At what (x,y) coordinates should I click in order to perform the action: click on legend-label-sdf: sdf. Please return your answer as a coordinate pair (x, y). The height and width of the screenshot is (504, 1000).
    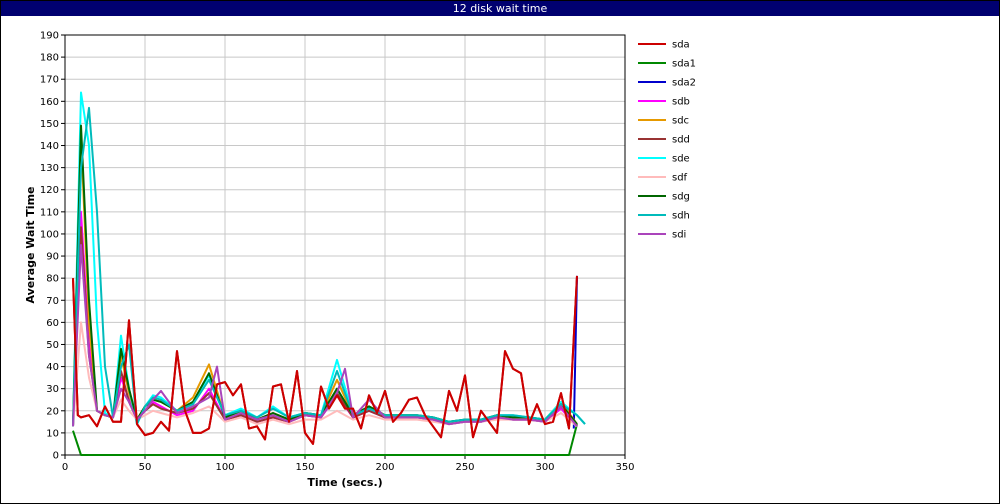
    Looking at the image, I should click on (680, 178).